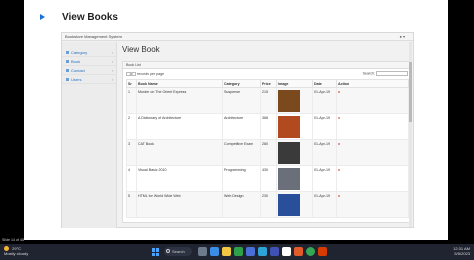 The image size is (474, 260). I want to click on cell-book-name-text: A Dictionary of Architecture, so click(160, 118).